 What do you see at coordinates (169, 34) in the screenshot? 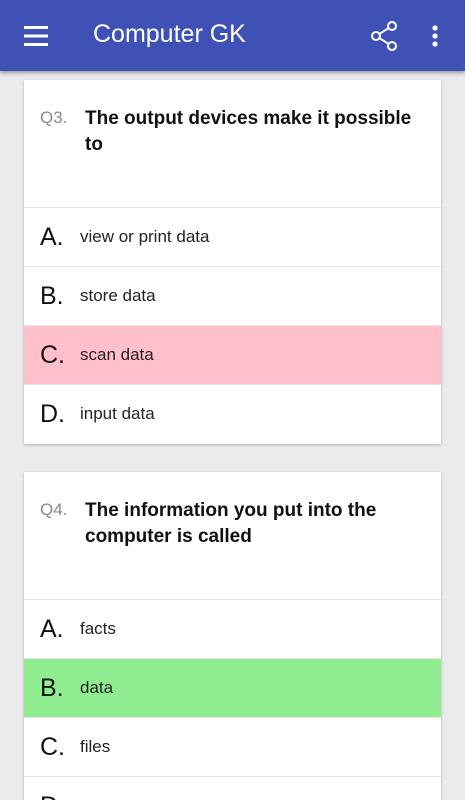
I see `app-title: Computer GK` at bounding box center [169, 34].